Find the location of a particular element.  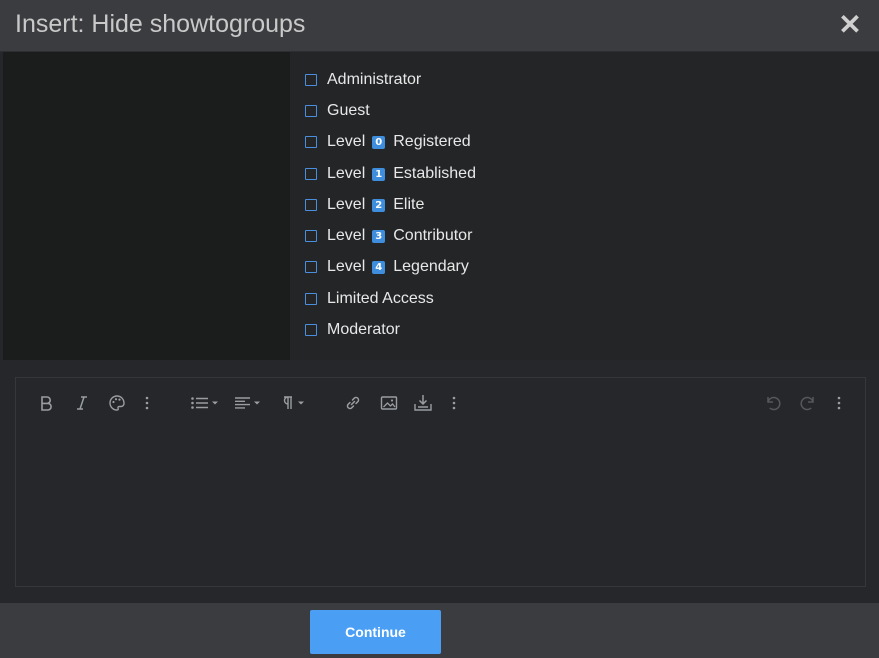

level-badge: 0 is located at coordinates (379, 142).